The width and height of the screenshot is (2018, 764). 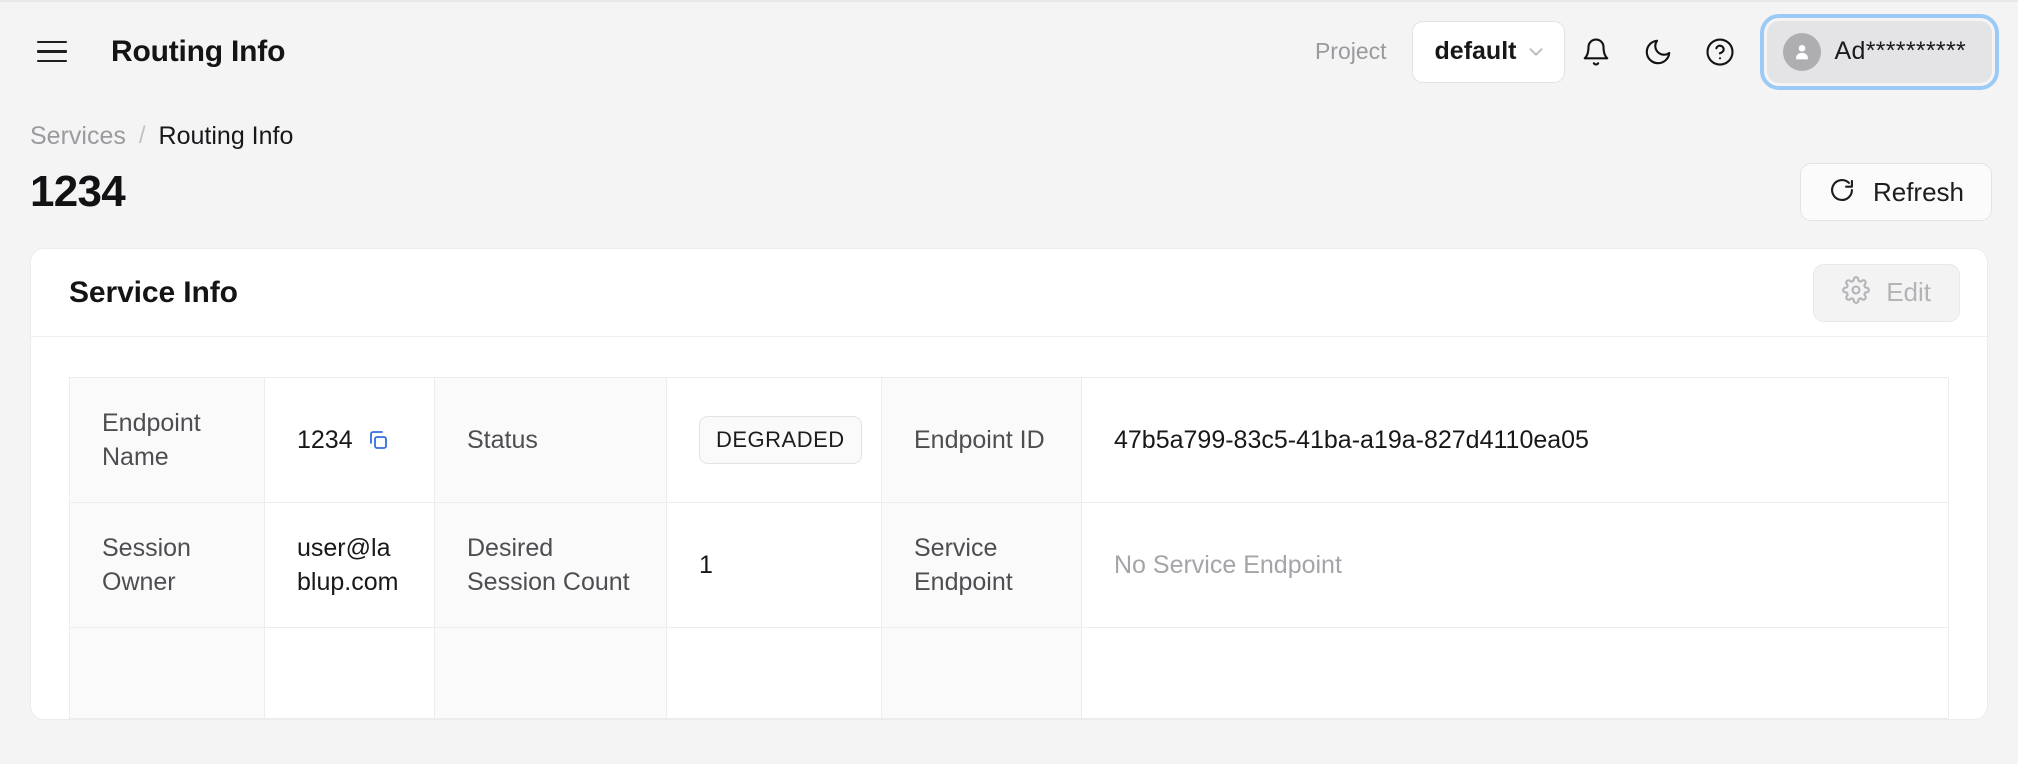 I want to click on refresh-button-label: Refresh, so click(x=1918, y=191).